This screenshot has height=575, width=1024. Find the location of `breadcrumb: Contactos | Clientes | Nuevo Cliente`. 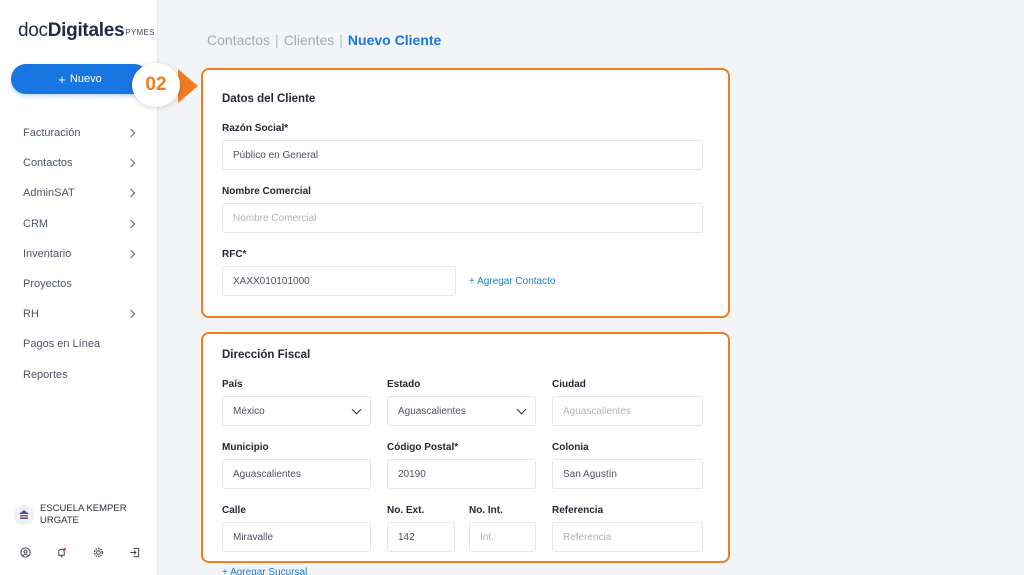

breadcrumb: Contactos | Clientes | Nuevo Cliente is located at coordinates (324, 40).